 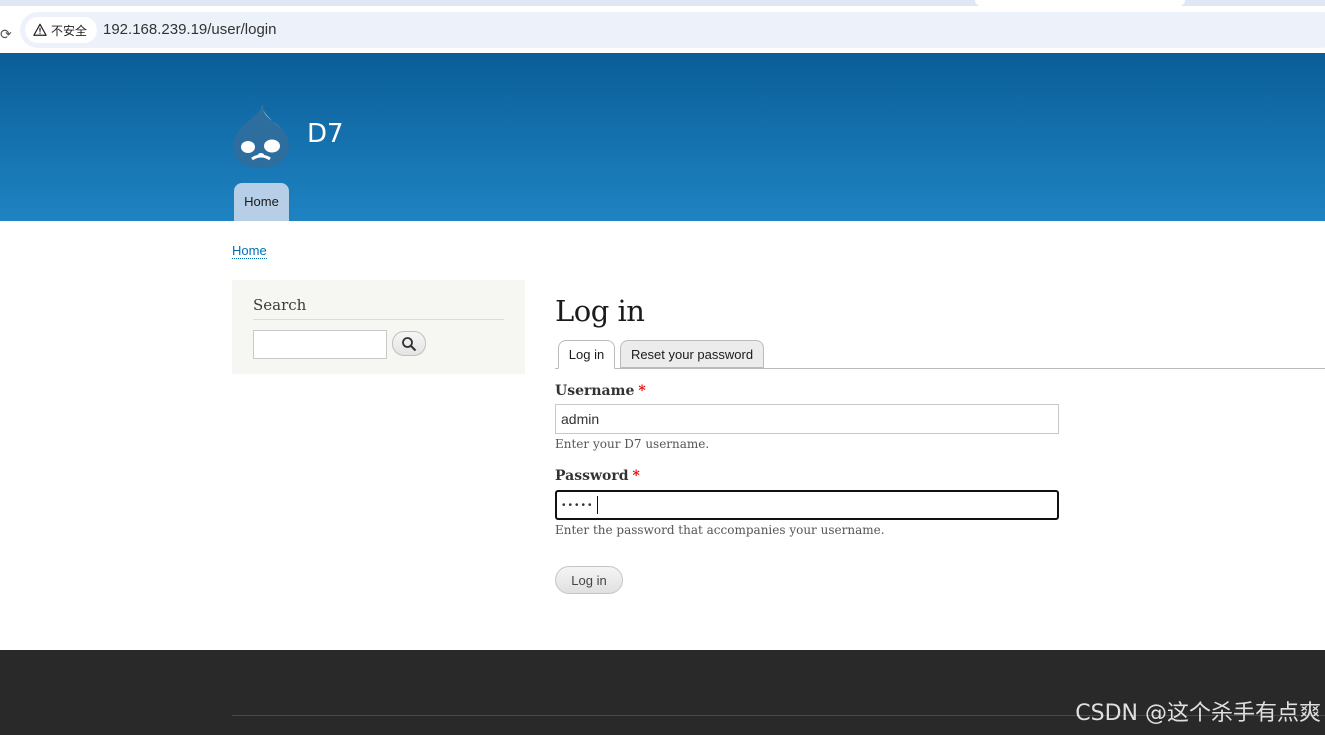 What do you see at coordinates (632, 444) in the screenshot?
I see `username-description: Enter your D7 username.` at bounding box center [632, 444].